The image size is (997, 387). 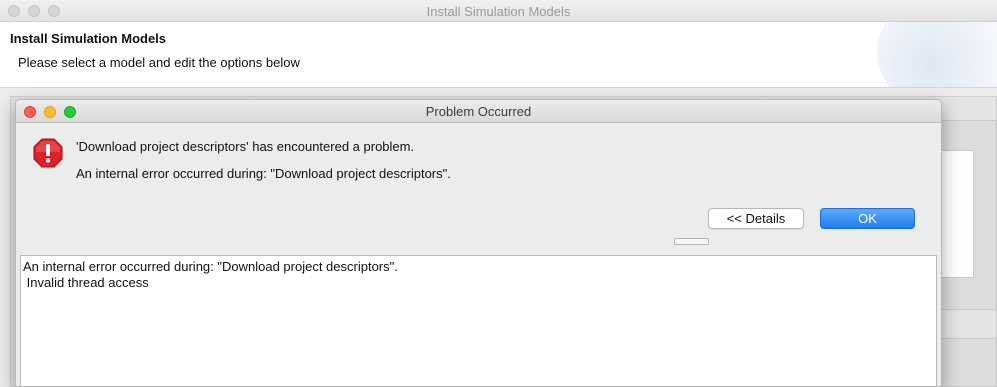 I want to click on back-window-title: Install Simulation Models, so click(x=498, y=11).